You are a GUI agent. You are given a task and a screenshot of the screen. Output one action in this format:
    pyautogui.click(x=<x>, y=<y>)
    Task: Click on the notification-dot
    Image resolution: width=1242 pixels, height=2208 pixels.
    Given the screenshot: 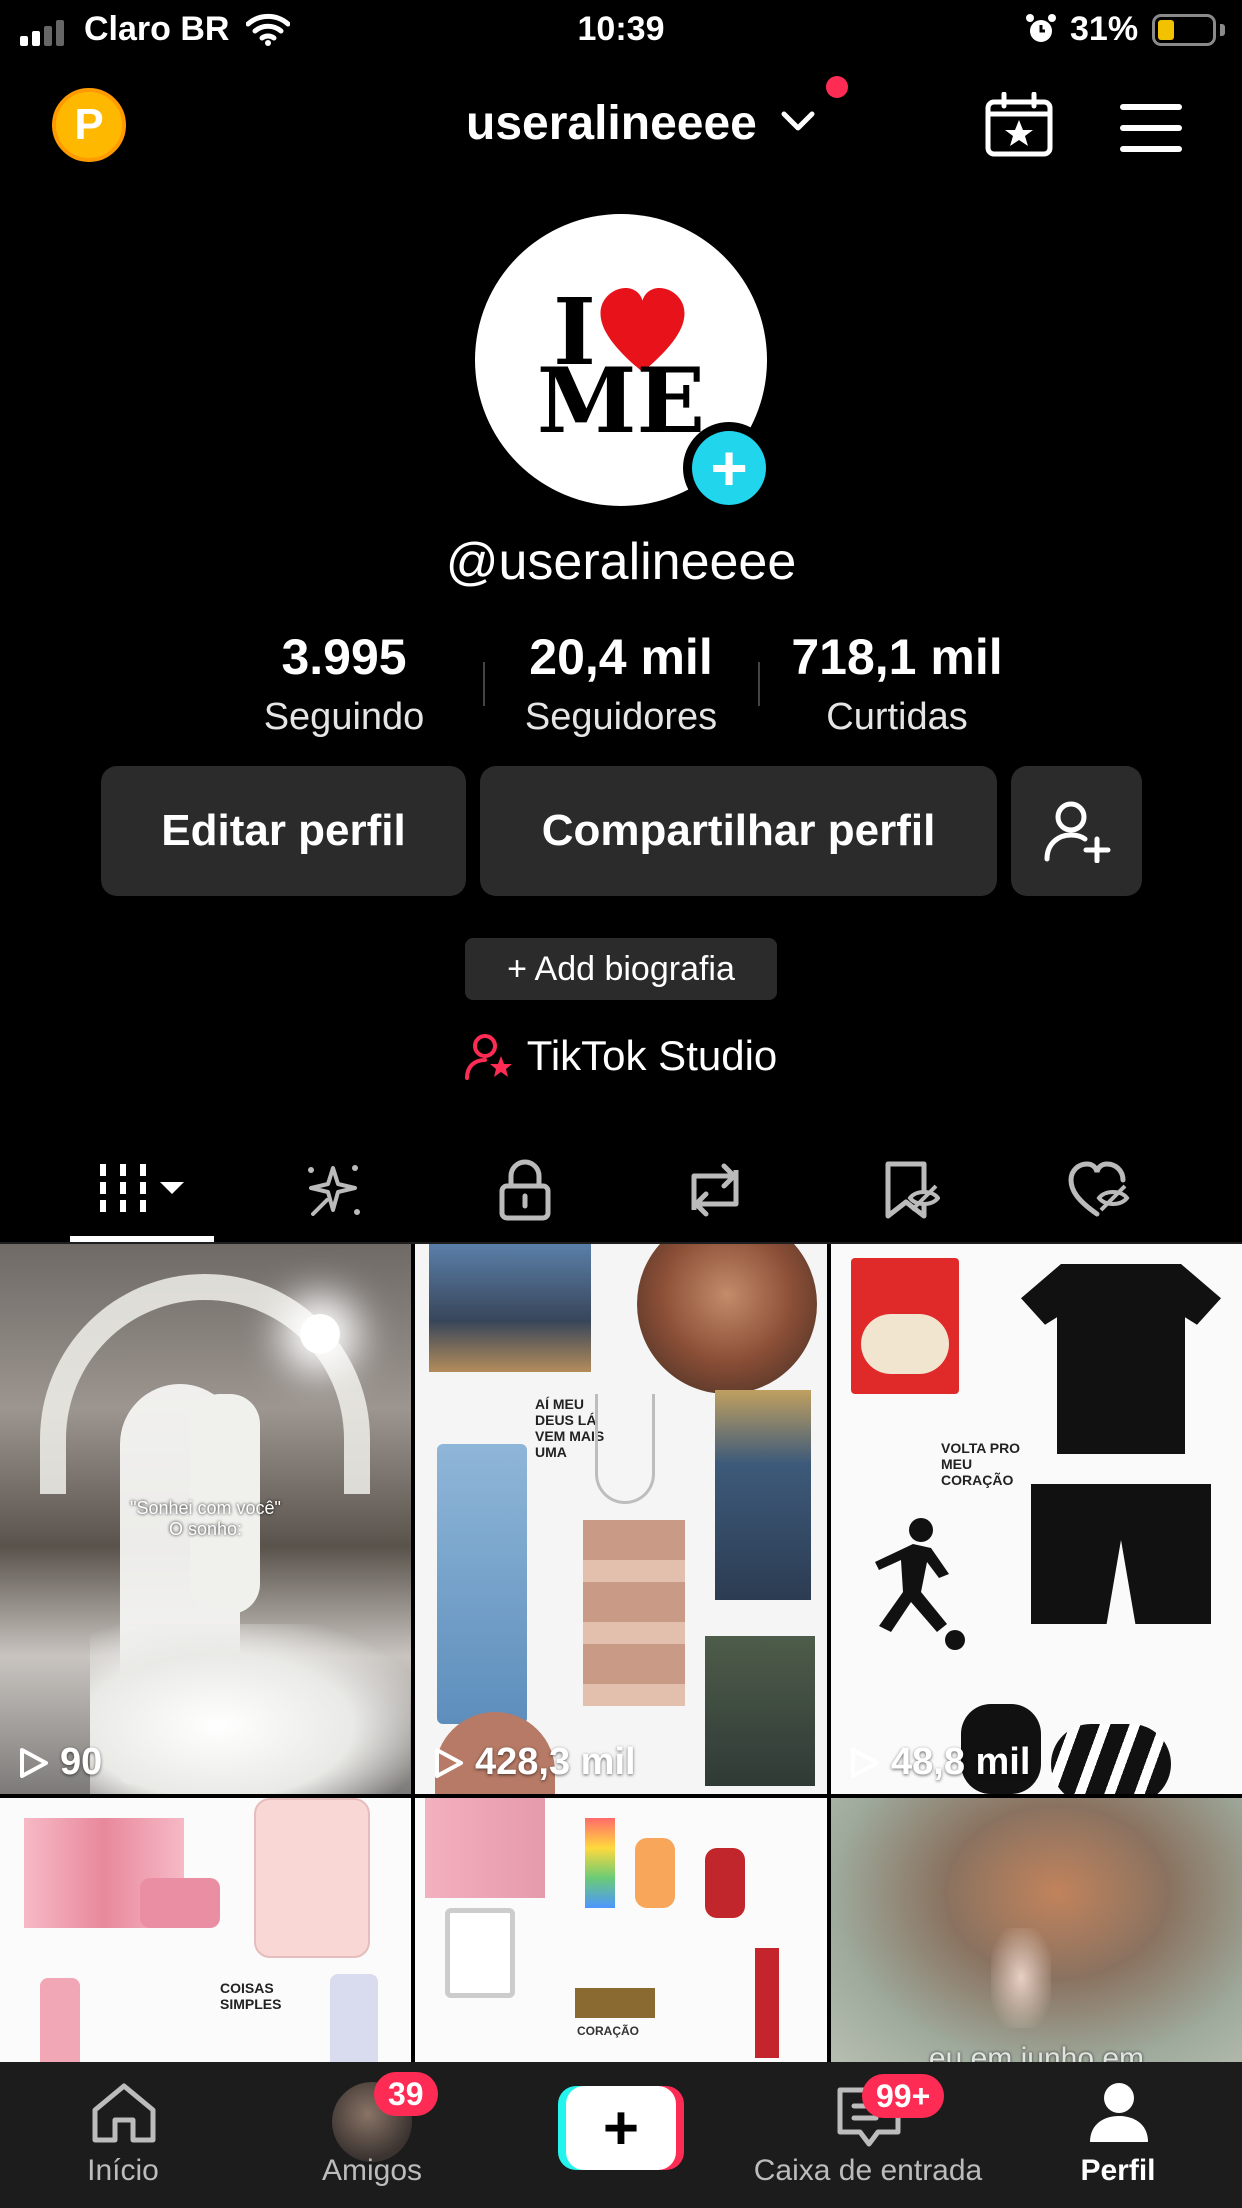 What is the action you would take?
    pyautogui.click(x=837, y=87)
    